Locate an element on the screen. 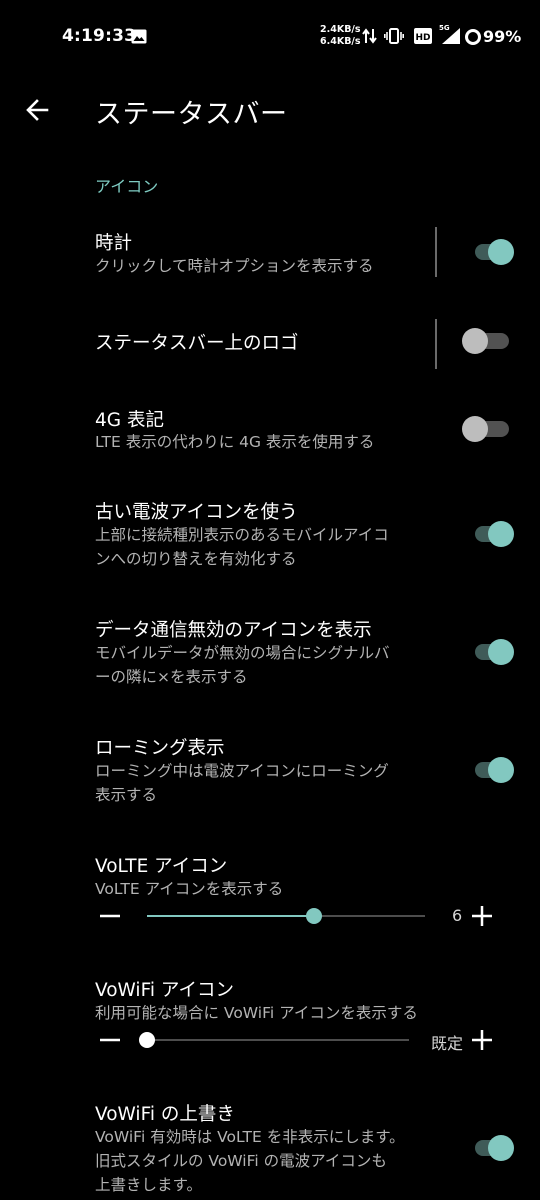 This screenshot has width=540, height=1200. vowifi-override-toggle is located at coordinates (493, 1148).